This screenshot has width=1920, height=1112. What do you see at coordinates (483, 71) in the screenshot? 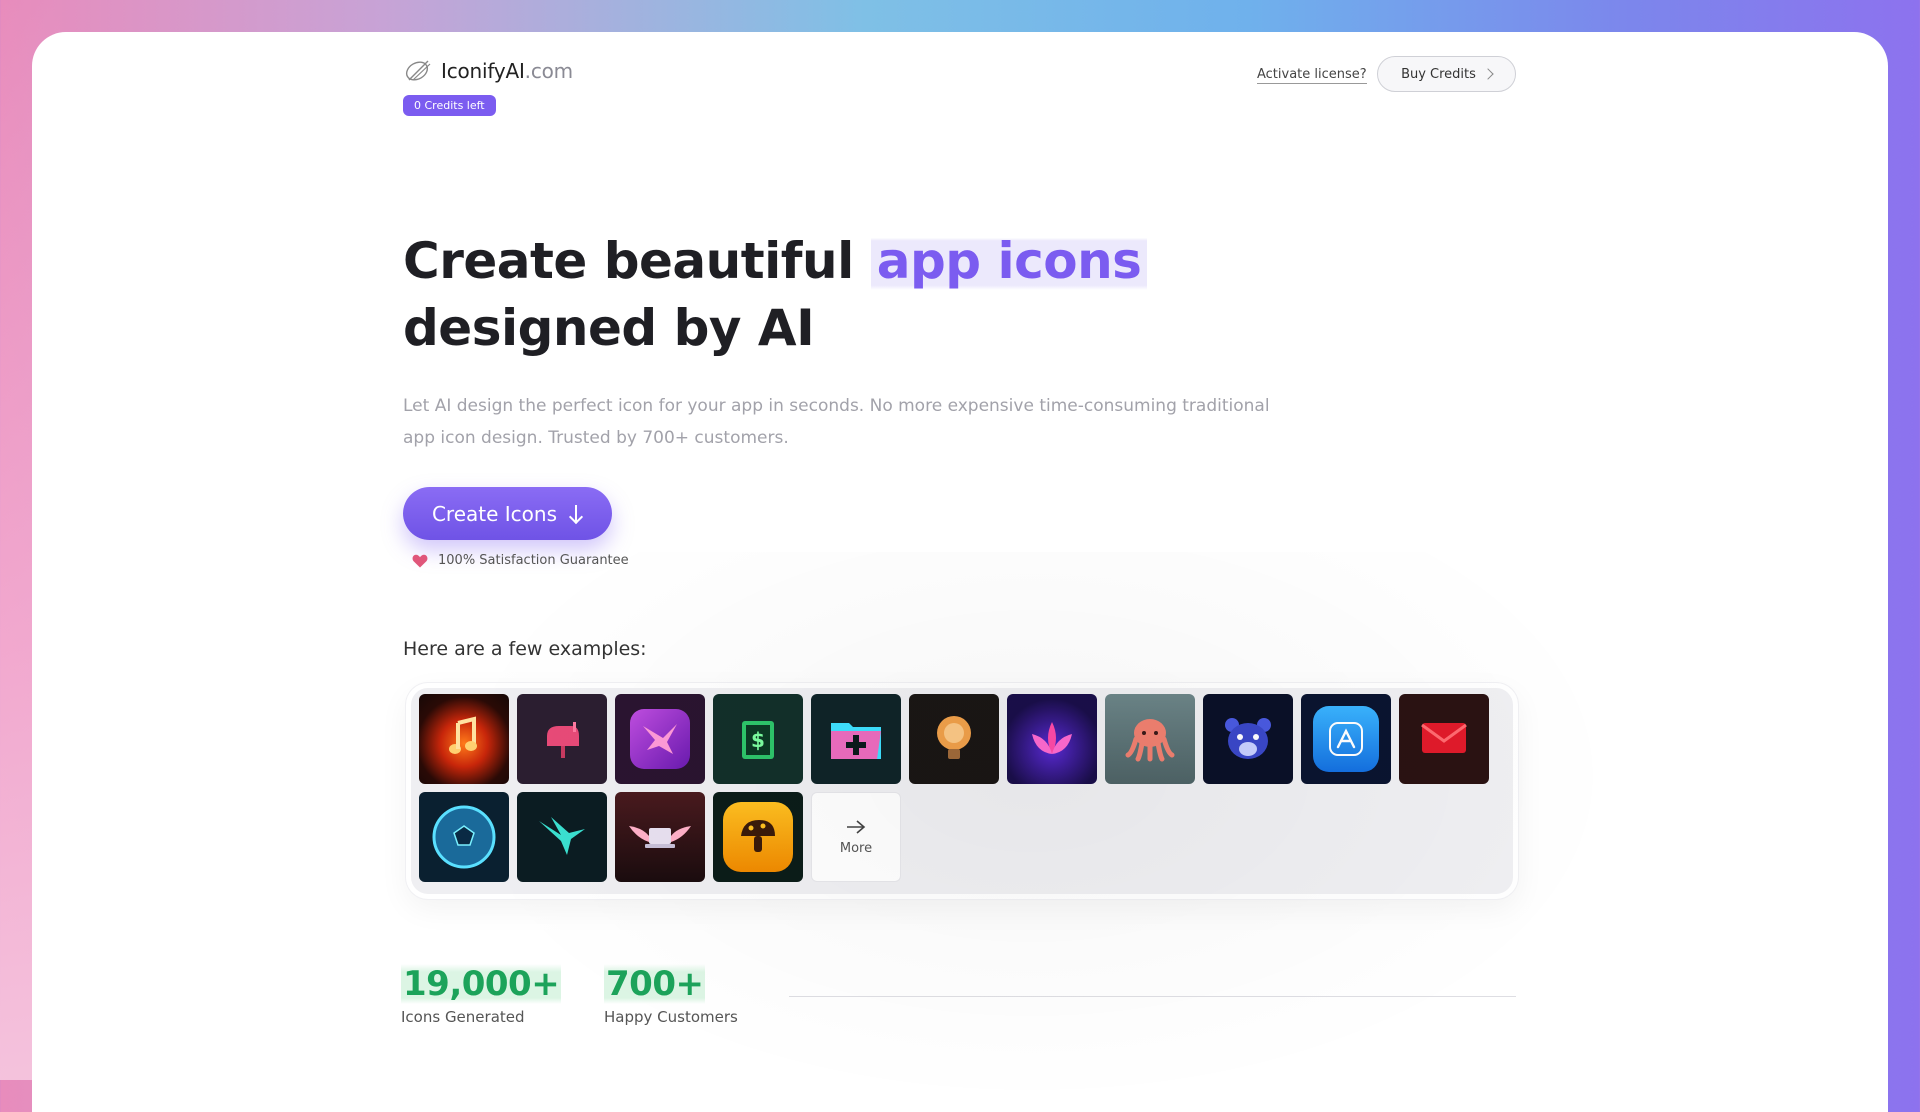
I see `logo-name: IconifyAI` at bounding box center [483, 71].